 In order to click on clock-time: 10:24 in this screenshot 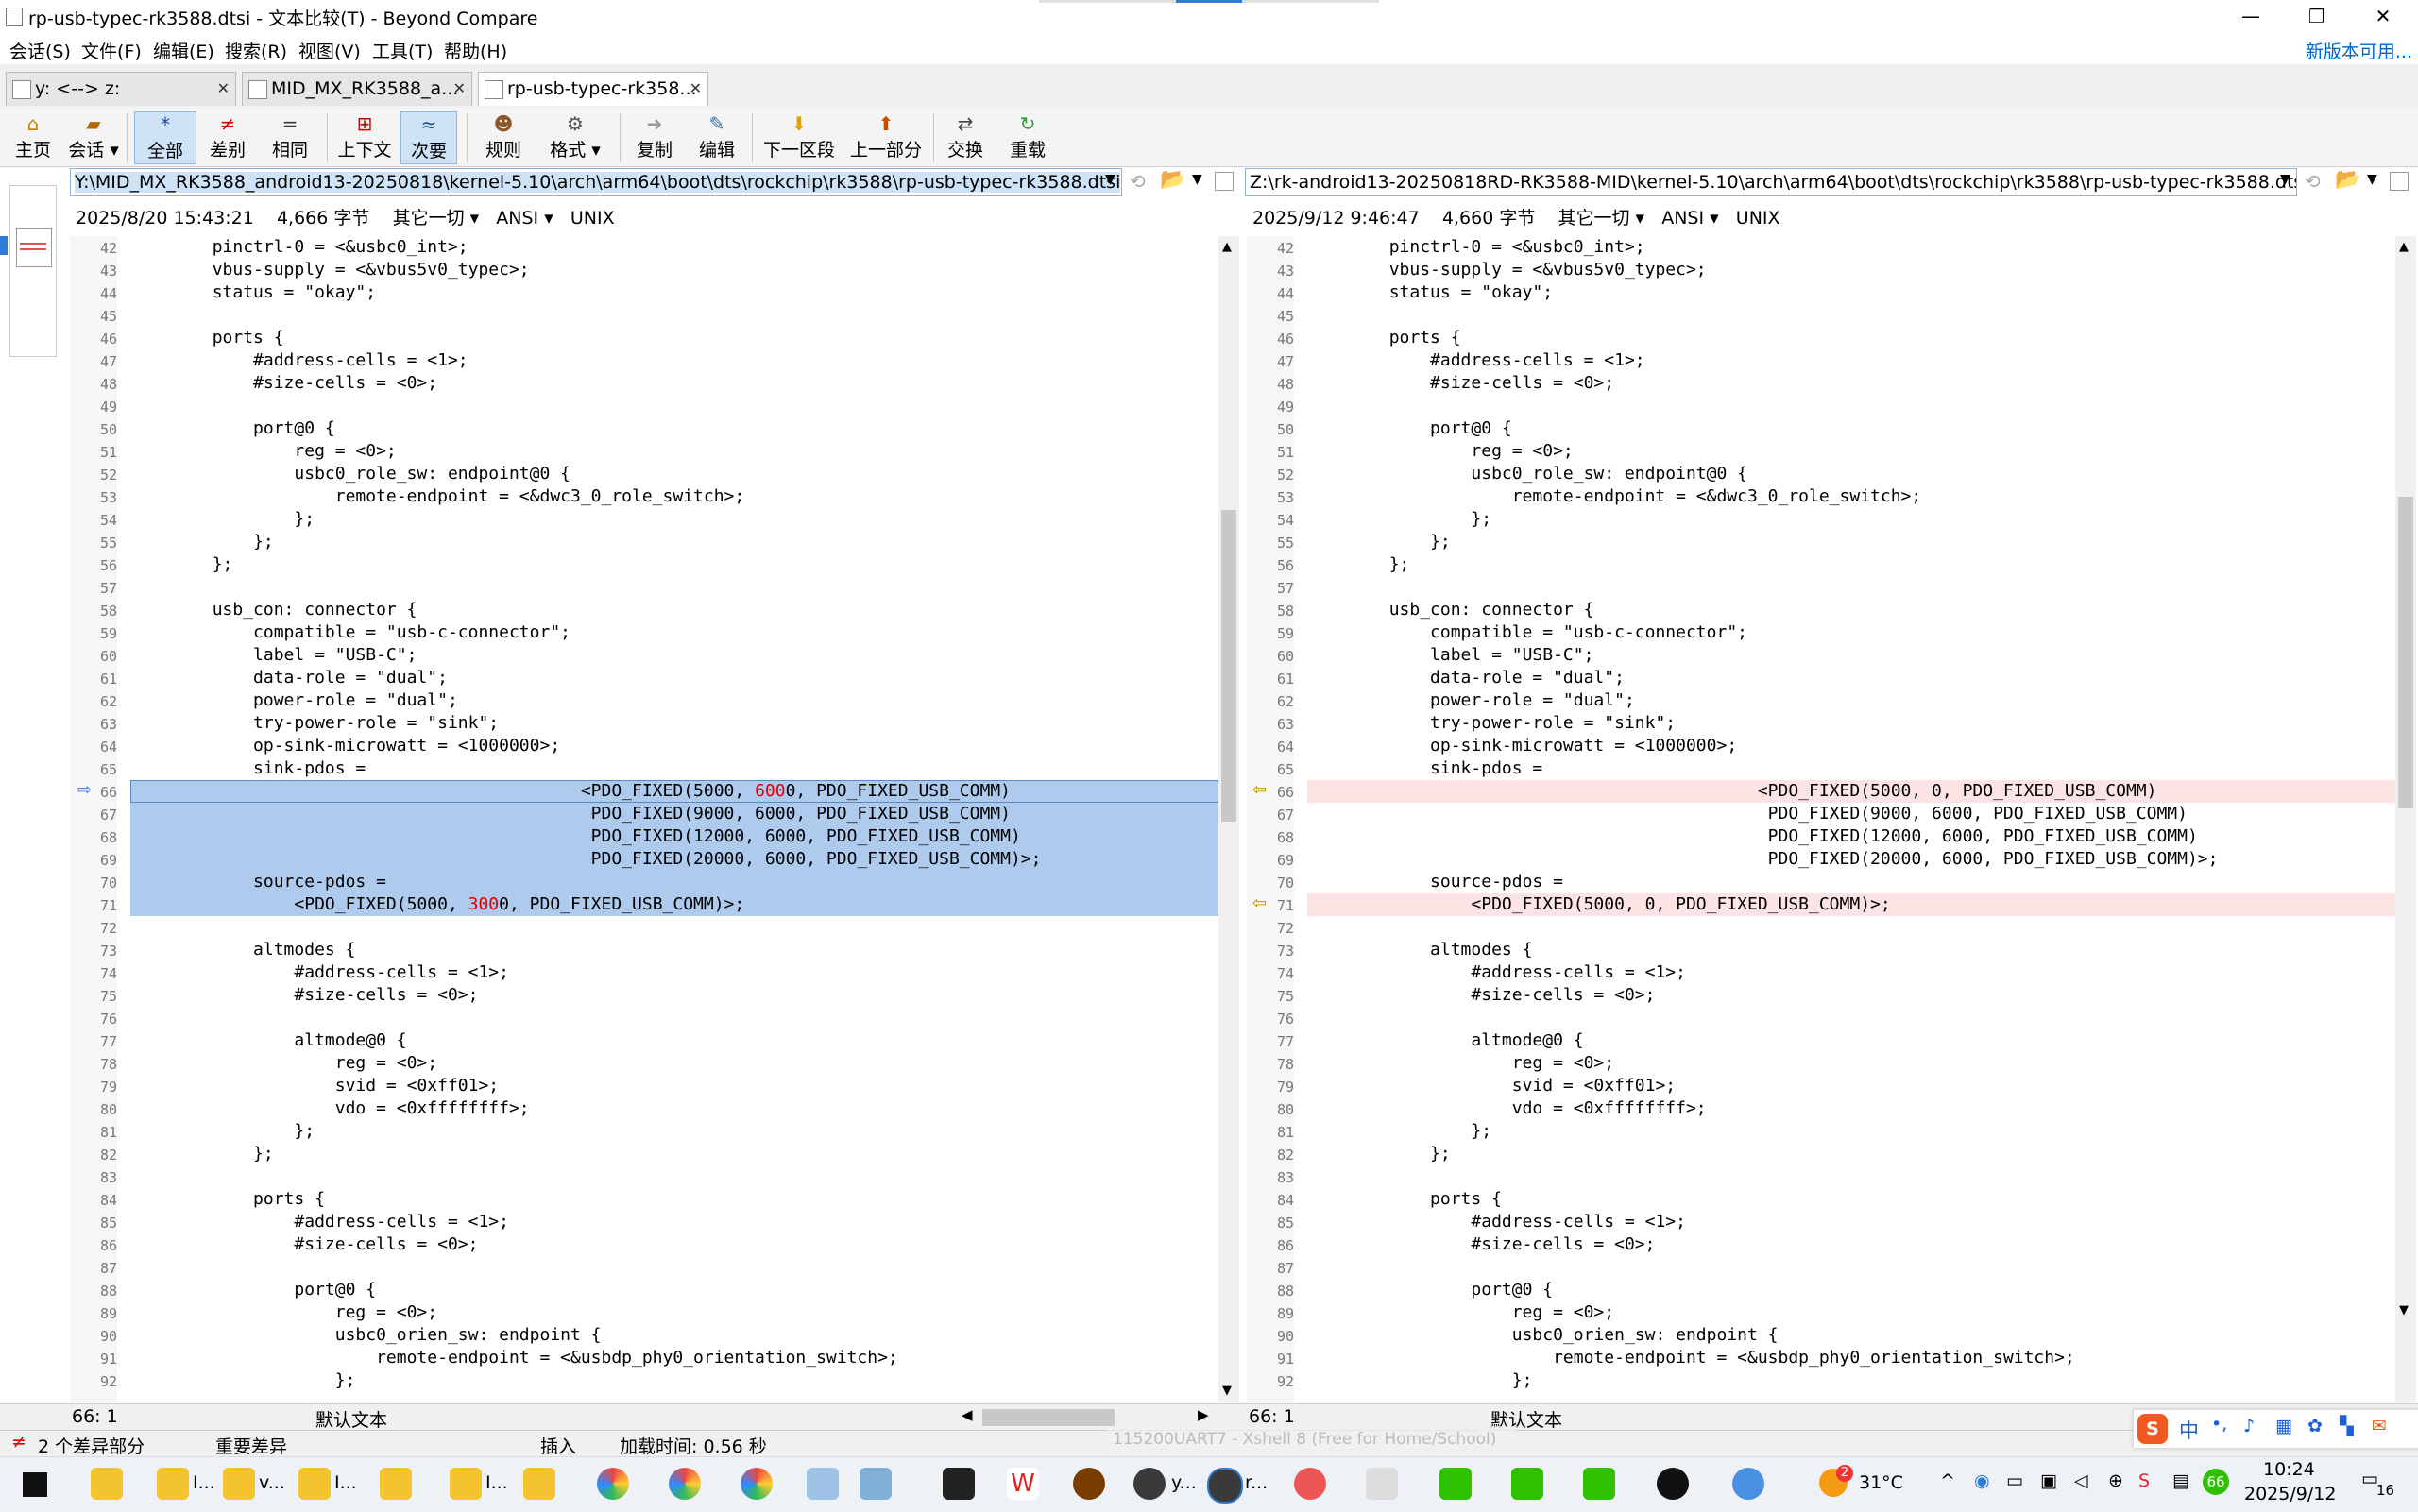, I will do `click(2289, 1469)`.